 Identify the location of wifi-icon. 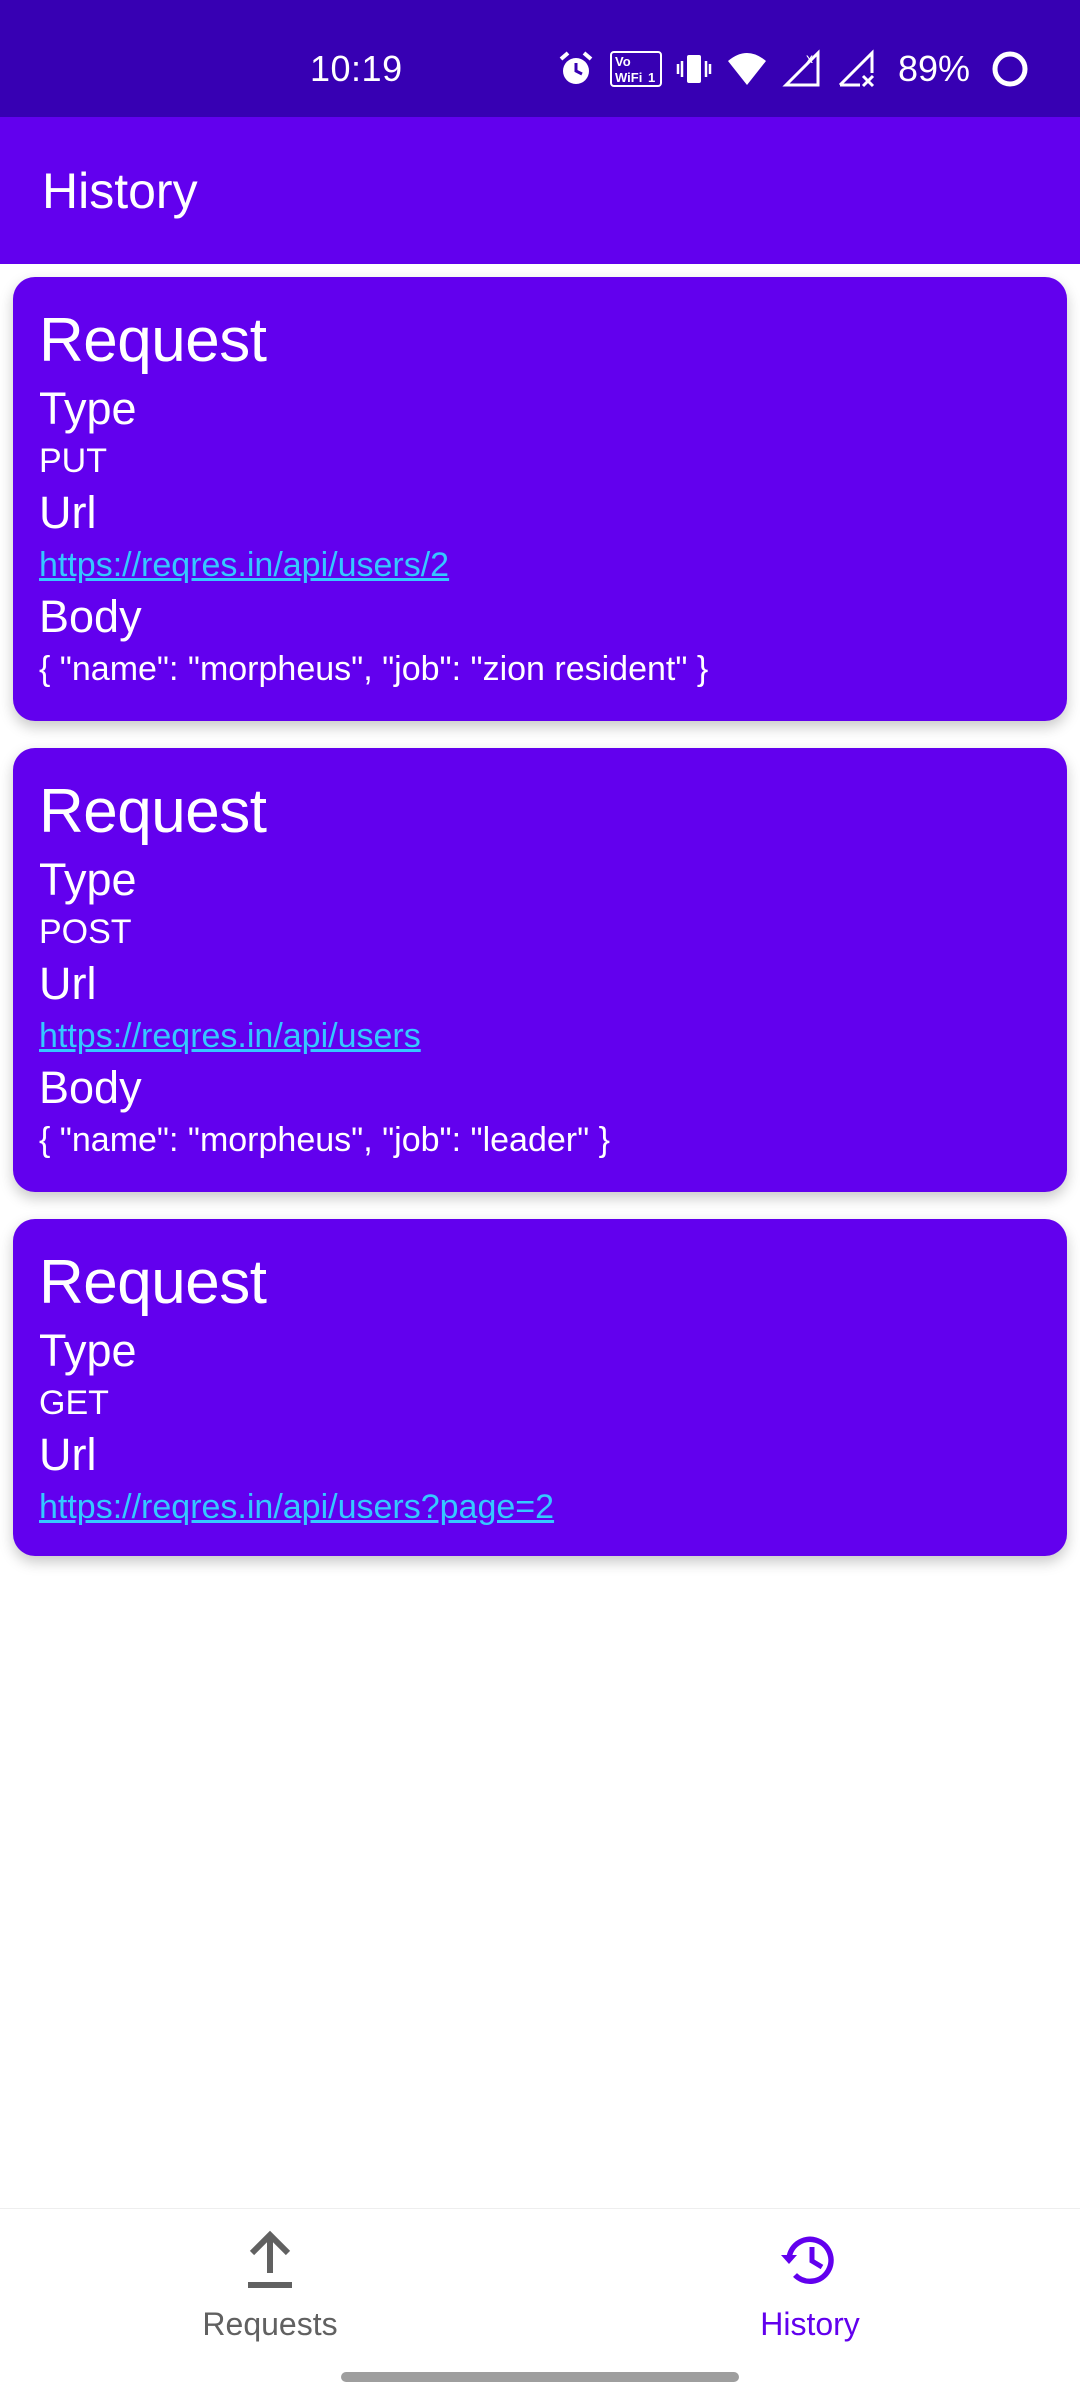
(747, 69).